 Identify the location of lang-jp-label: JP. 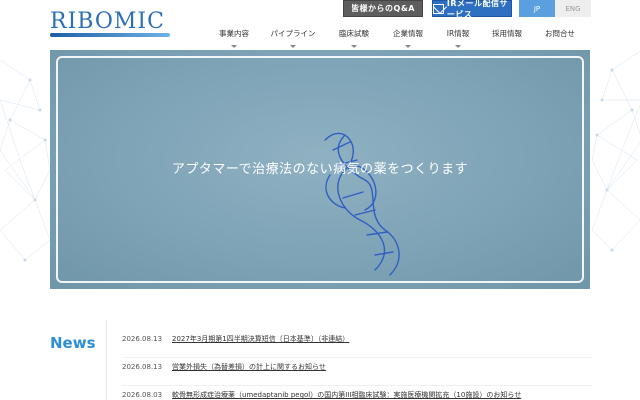
(537, 8).